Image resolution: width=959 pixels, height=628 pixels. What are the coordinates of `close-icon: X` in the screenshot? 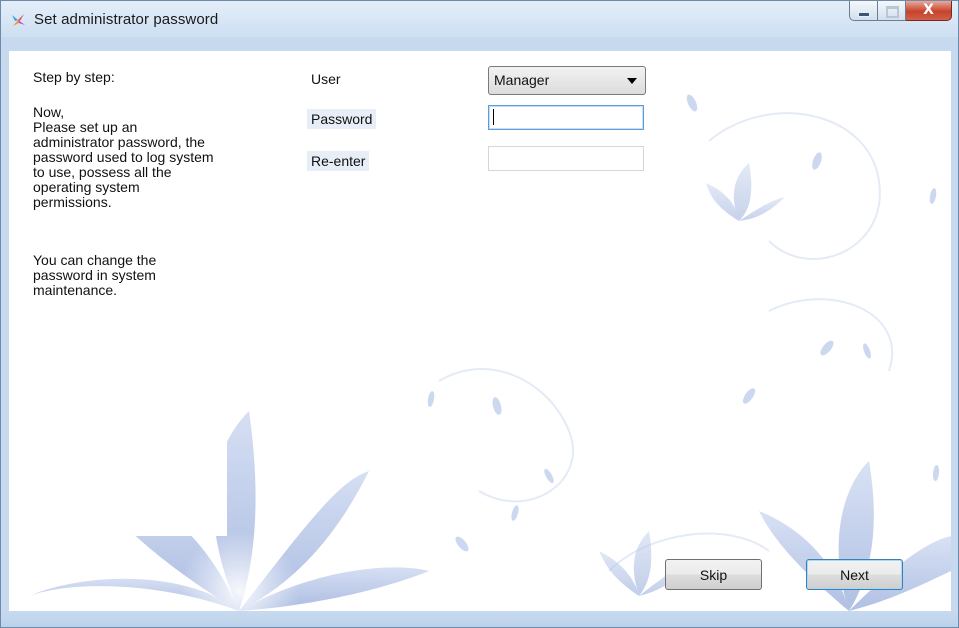 It's located at (928, 10).